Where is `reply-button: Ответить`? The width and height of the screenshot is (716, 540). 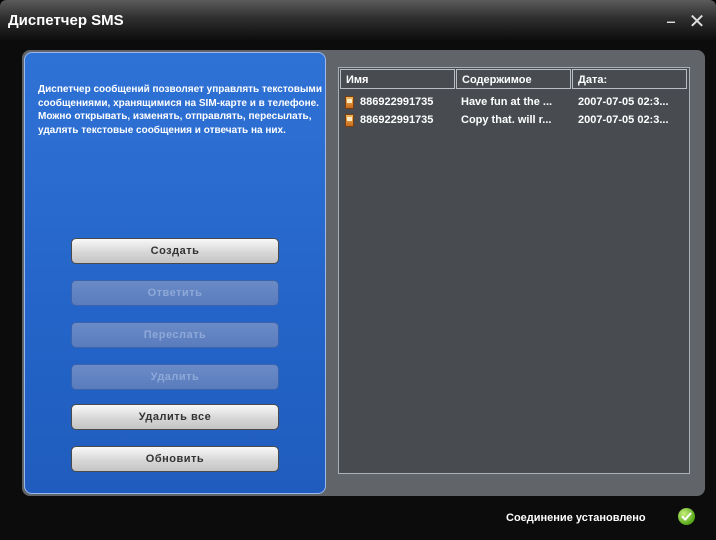 reply-button: Ответить is located at coordinates (175, 293).